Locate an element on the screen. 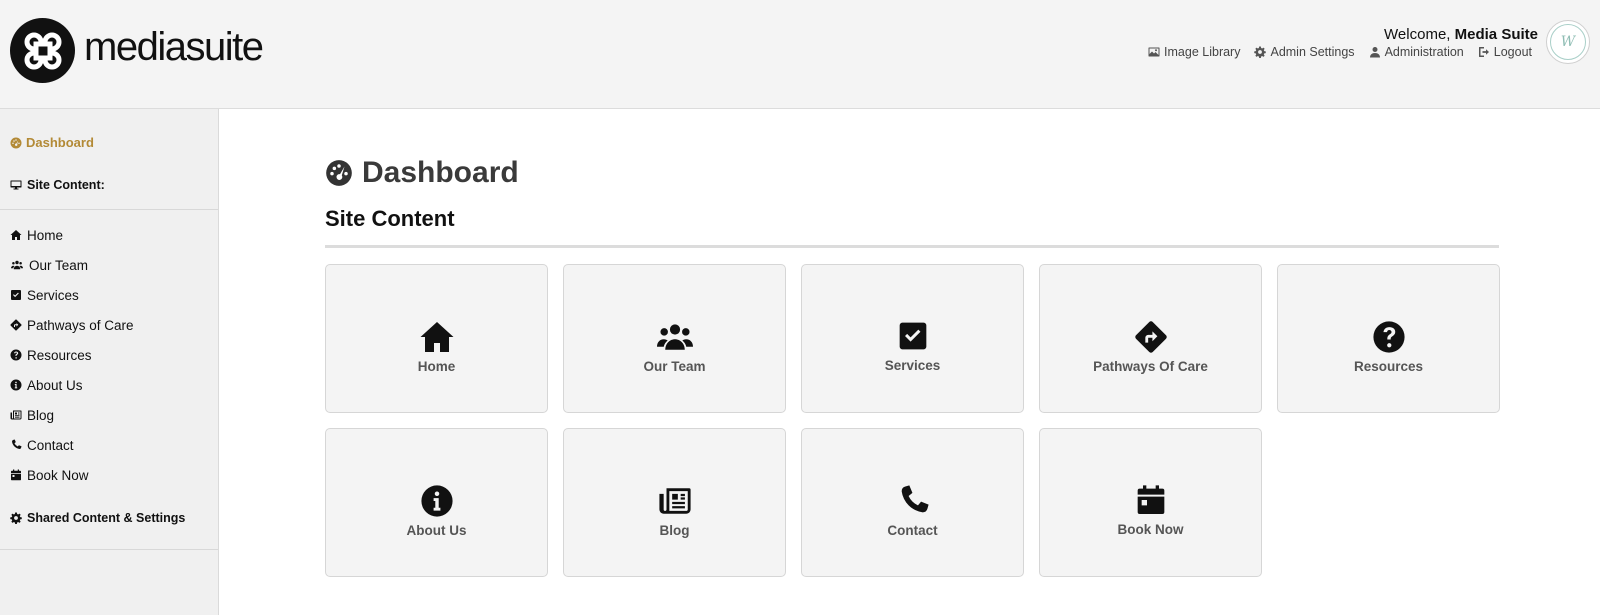  card-label: Blog is located at coordinates (674, 530).